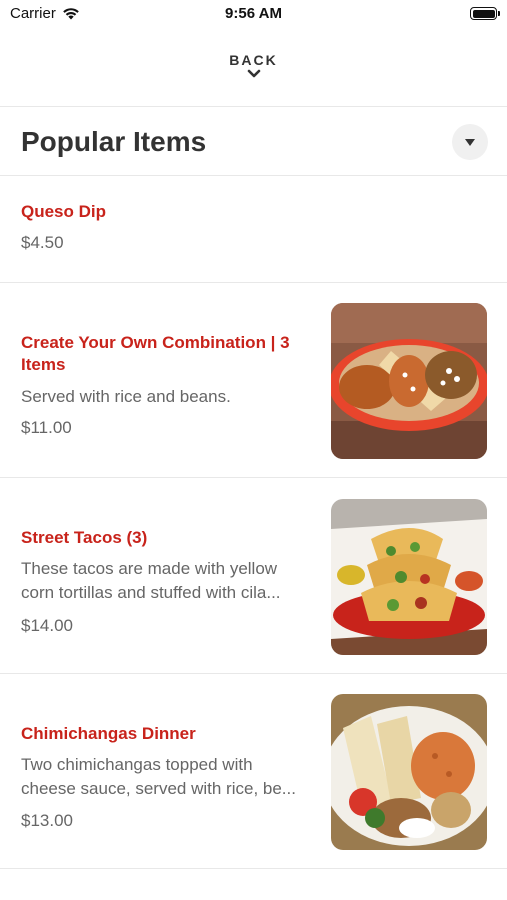  What do you see at coordinates (64, 211) in the screenshot?
I see `item-name: Queso Dip` at bounding box center [64, 211].